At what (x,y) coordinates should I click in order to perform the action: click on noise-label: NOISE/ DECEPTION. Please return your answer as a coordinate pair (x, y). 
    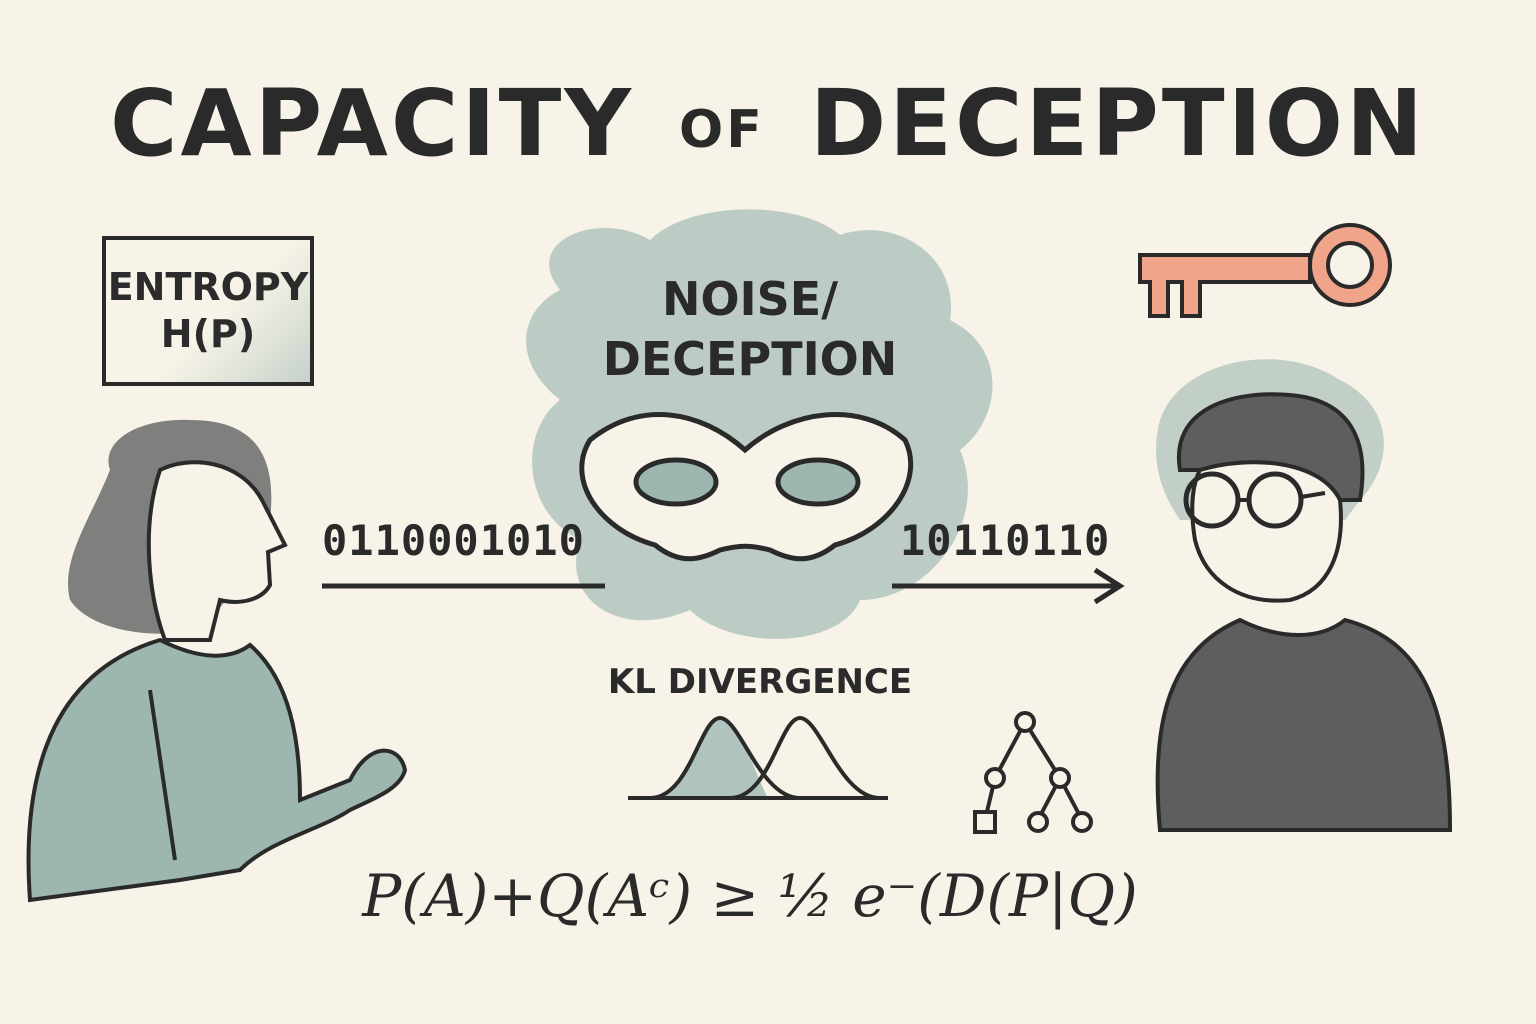
    Looking at the image, I should click on (750, 330).